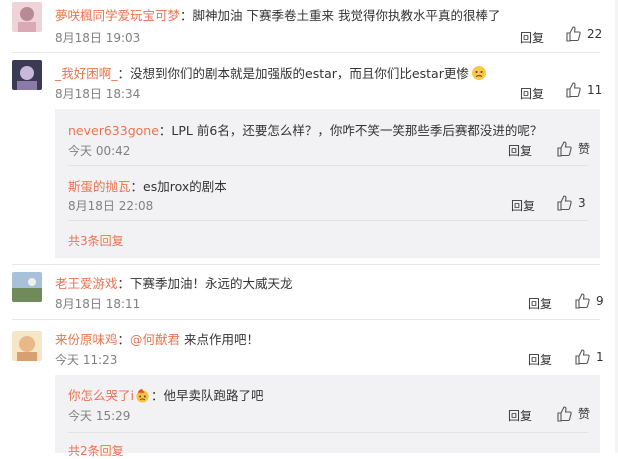  Describe the element at coordinates (213, 395) in the screenshot. I see `subreply-text: 他早卖队跑路了吧` at that location.